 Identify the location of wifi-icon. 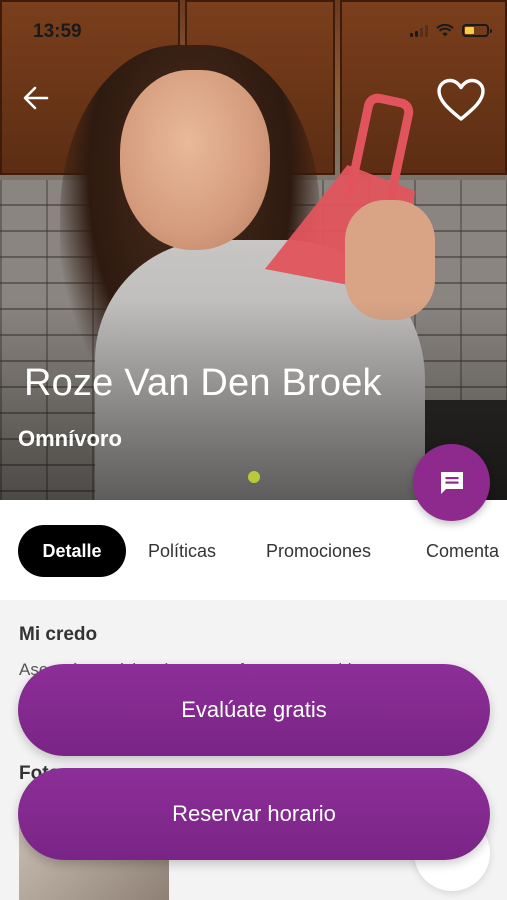
(445, 30).